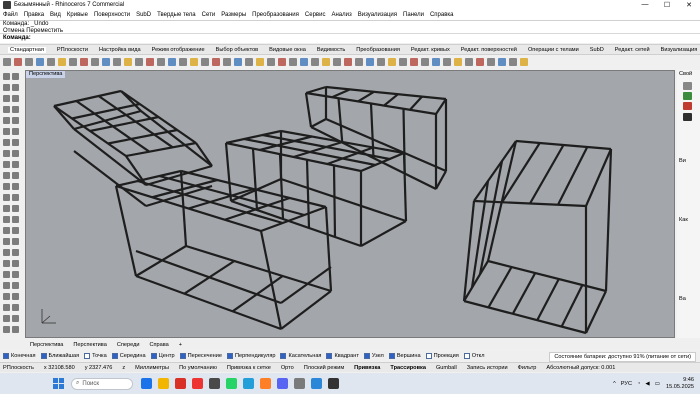 The height and width of the screenshot is (394, 700). What do you see at coordinates (102, 383) in the screenshot?
I see `taskbar-search: ⌕ Поиск` at bounding box center [102, 383].